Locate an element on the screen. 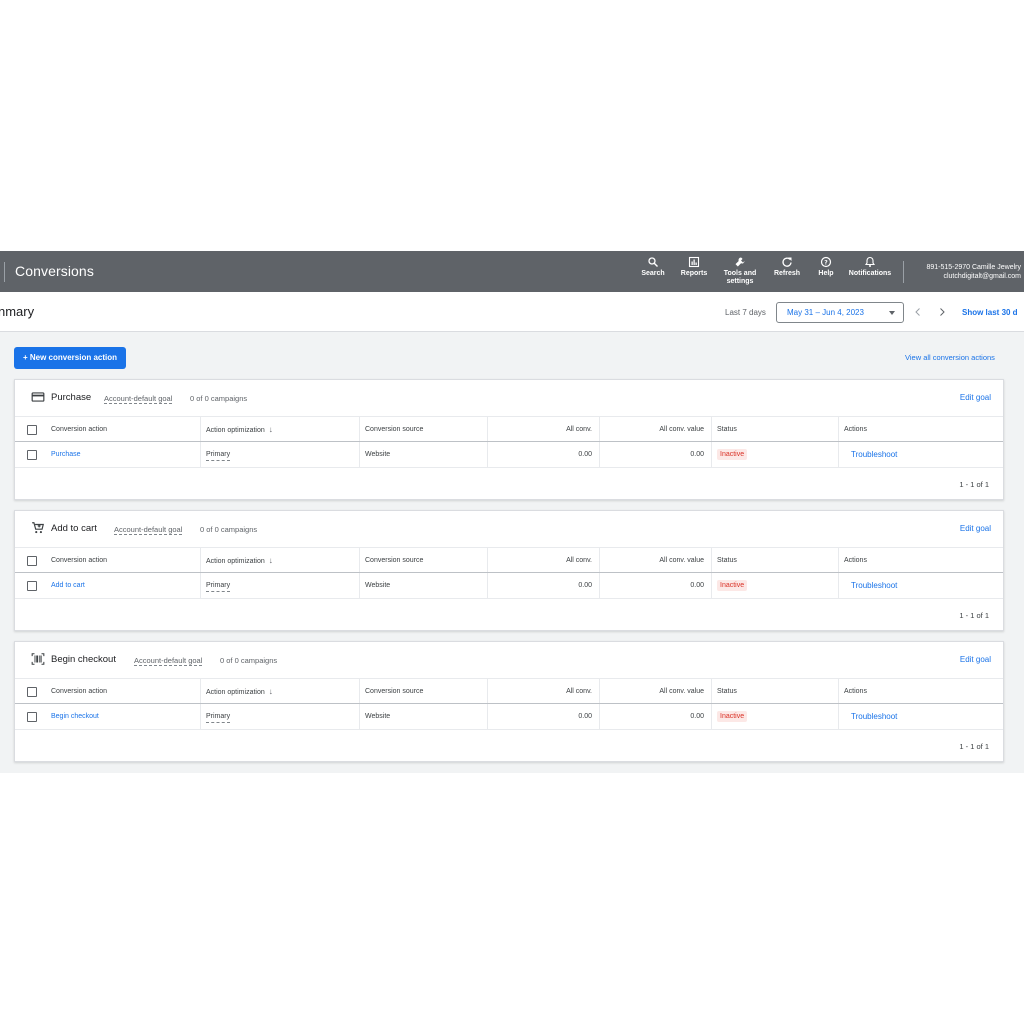  reports-button: Reports is located at coordinates (694, 267).